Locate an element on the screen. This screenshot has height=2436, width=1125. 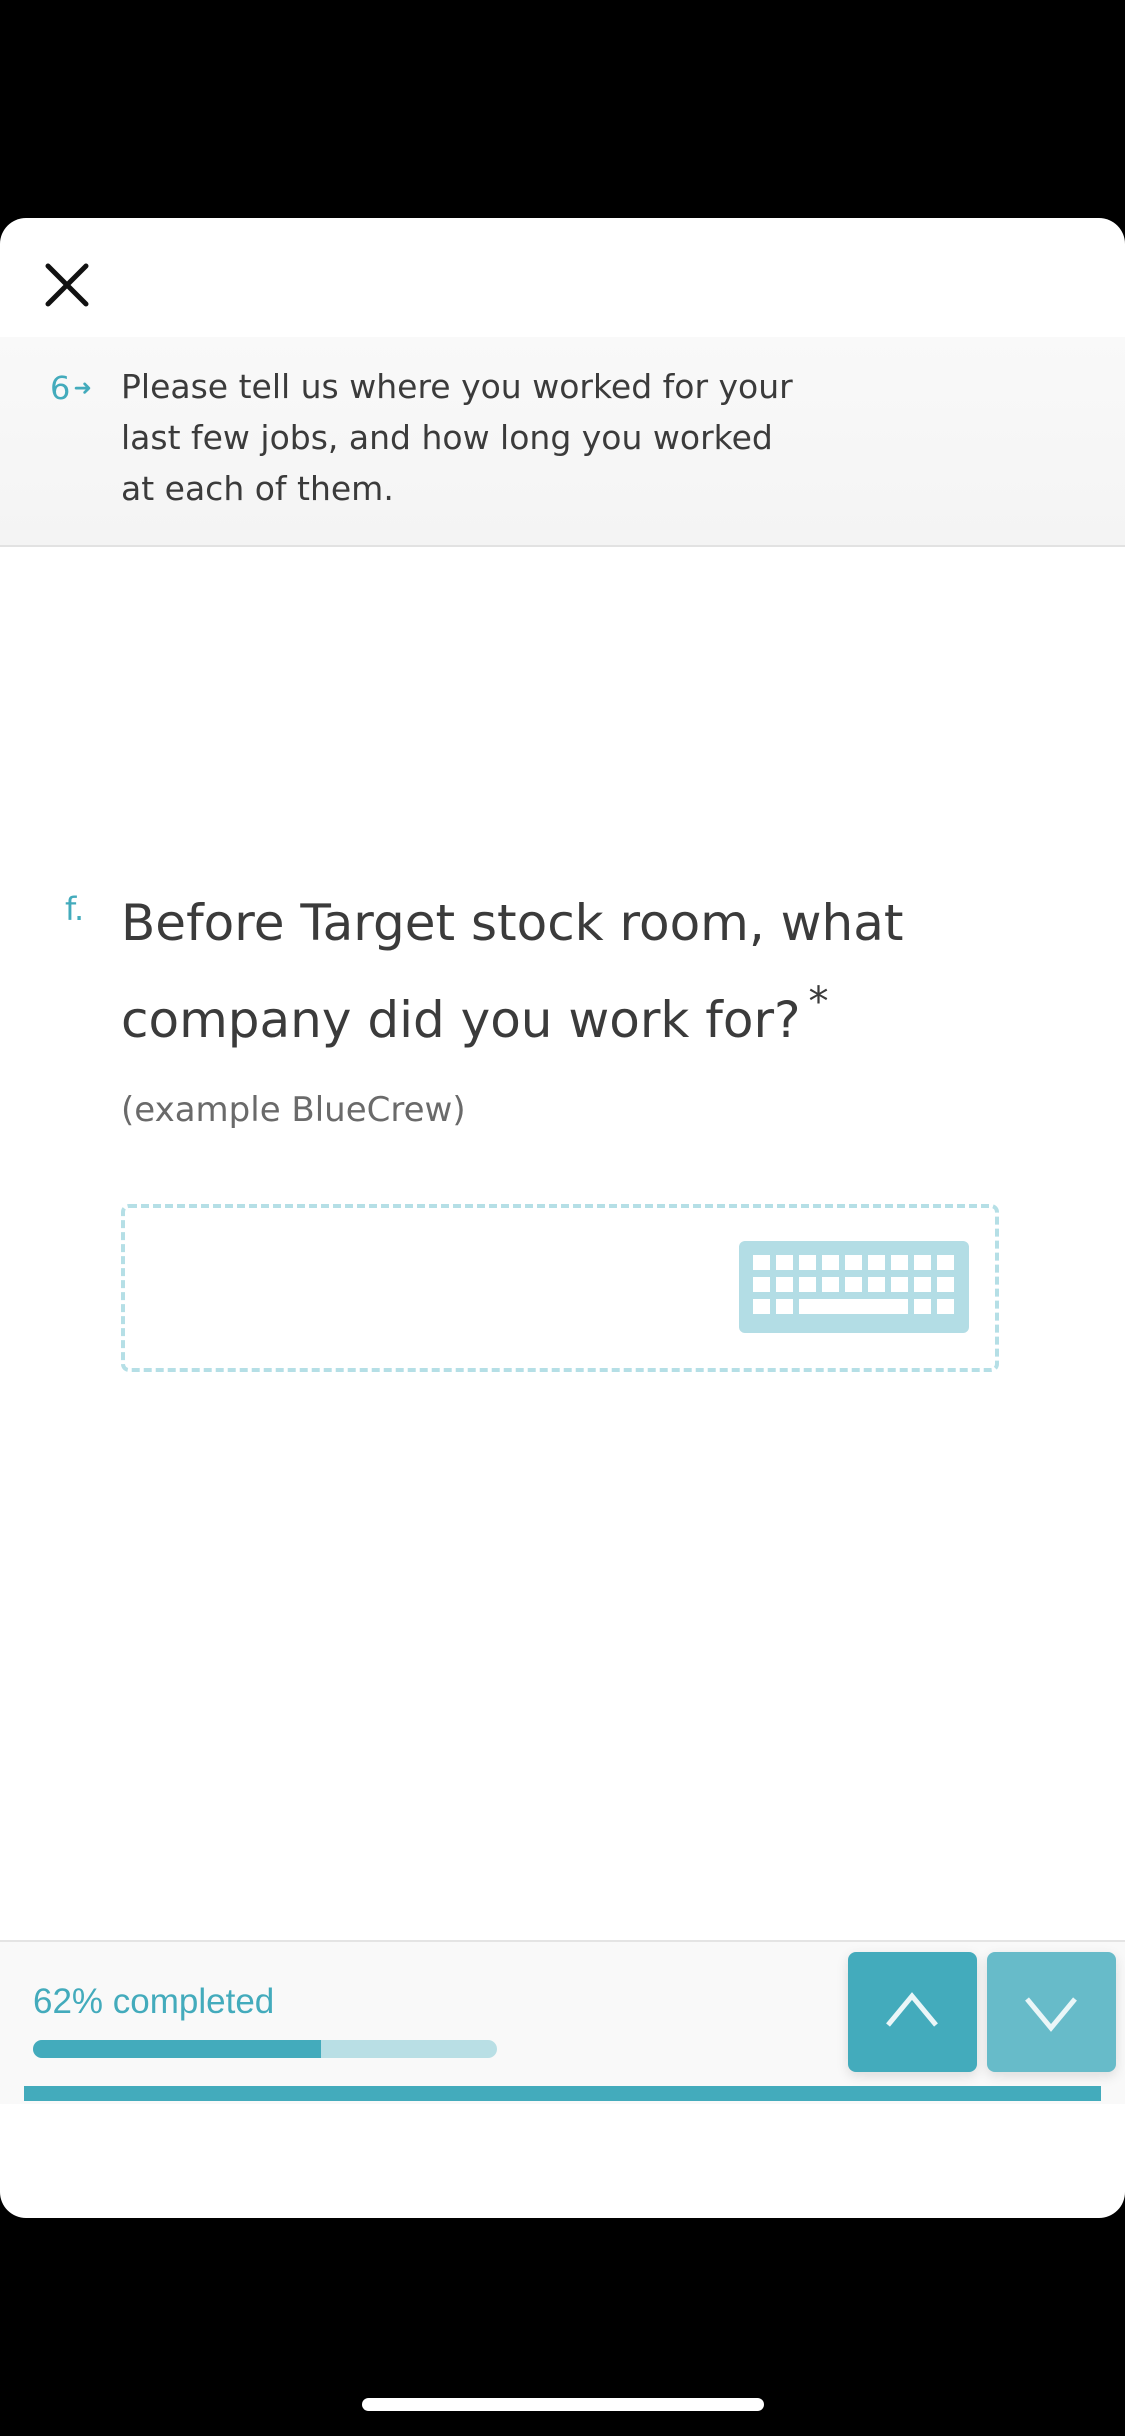
progress-label: 62% completed is located at coordinates (154, 2001).